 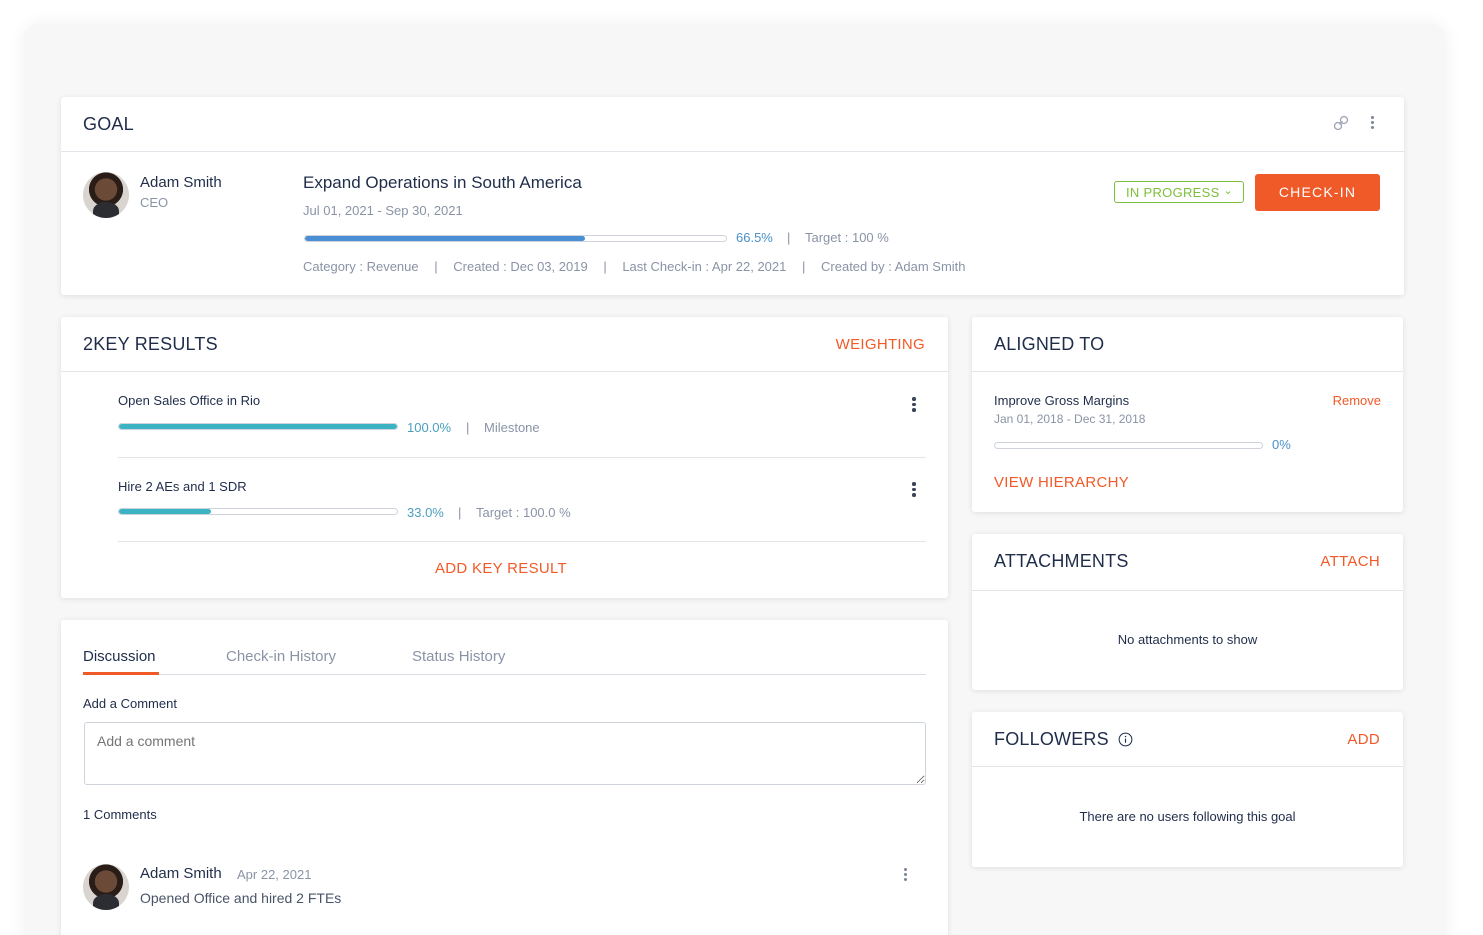 What do you see at coordinates (1070, 419) in the screenshot?
I see `aligned-goal-dates: Jan 01, 2018 - Dec 31, 2018` at bounding box center [1070, 419].